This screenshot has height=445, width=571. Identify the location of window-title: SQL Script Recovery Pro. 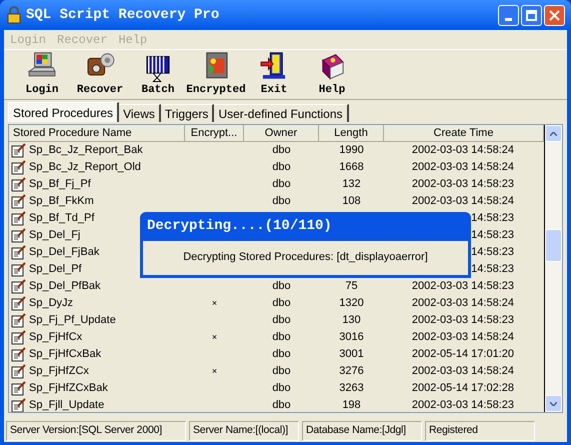
(123, 15).